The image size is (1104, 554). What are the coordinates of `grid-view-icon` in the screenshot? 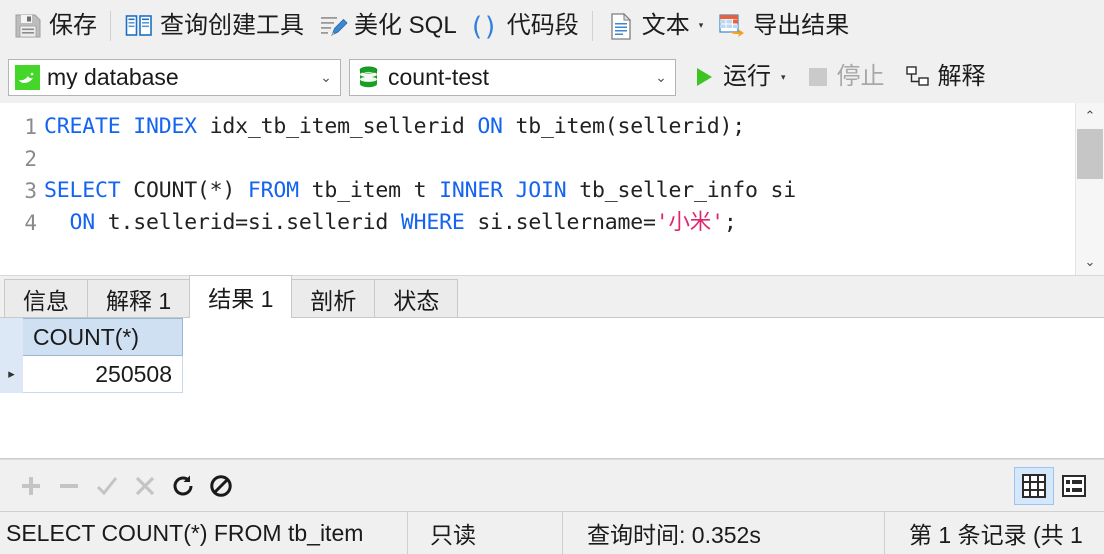 It's located at (1034, 485).